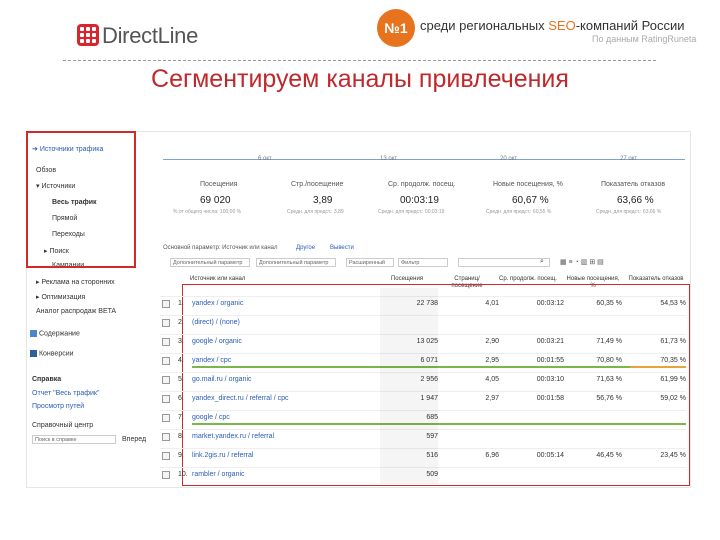 The height and width of the screenshot is (540, 720). What do you see at coordinates (422, 184) in the screenshot?
I see `stat-label: Ср. продолж. посещ.` at bounding box center [422, 184].